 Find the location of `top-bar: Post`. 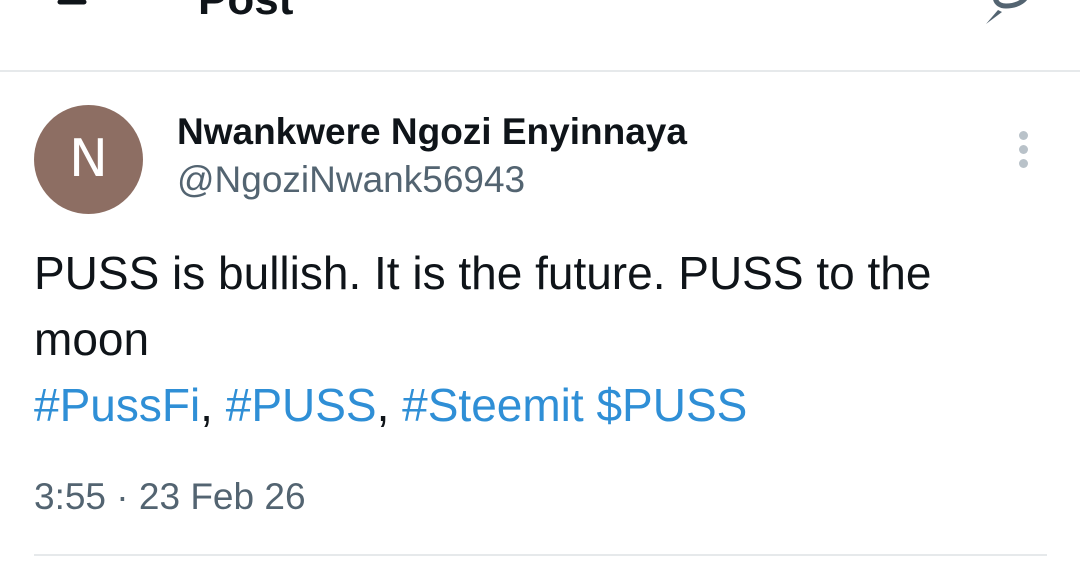

top-bar: Post is located at coordinates (540, 36).